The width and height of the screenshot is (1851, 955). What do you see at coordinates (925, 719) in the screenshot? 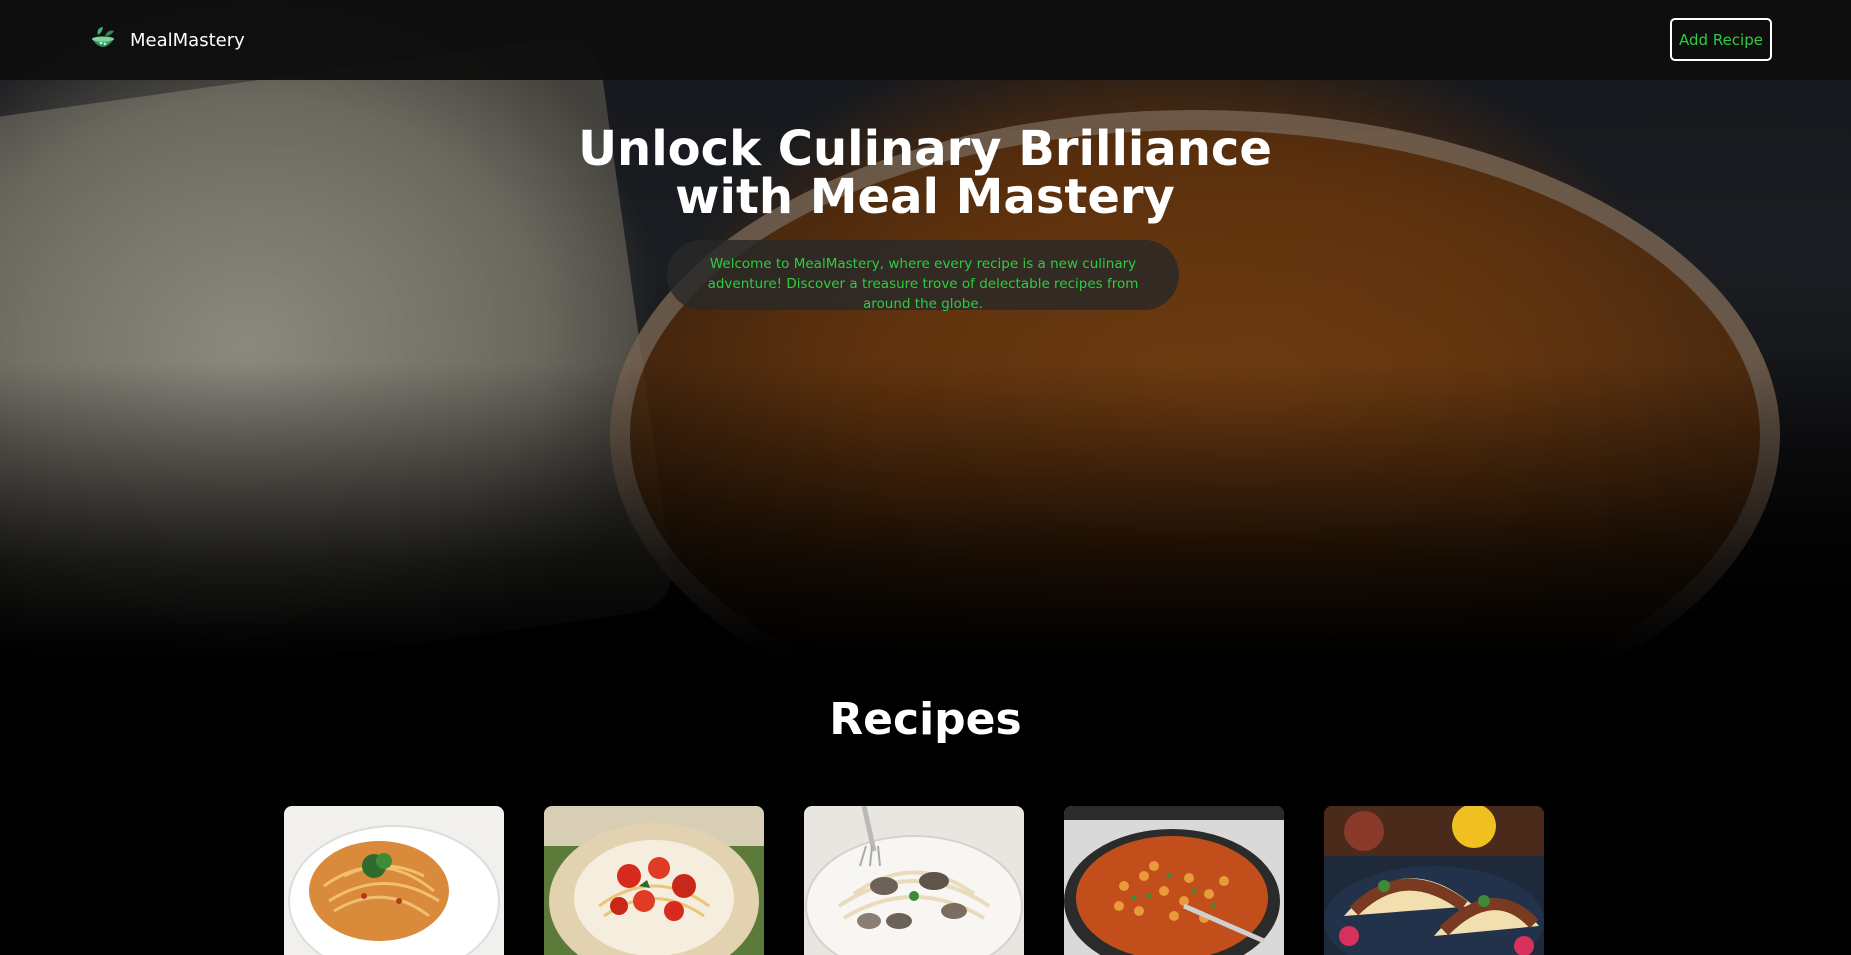
I see `recipes-section-title: Recipes` at bounding box center [925, 719].